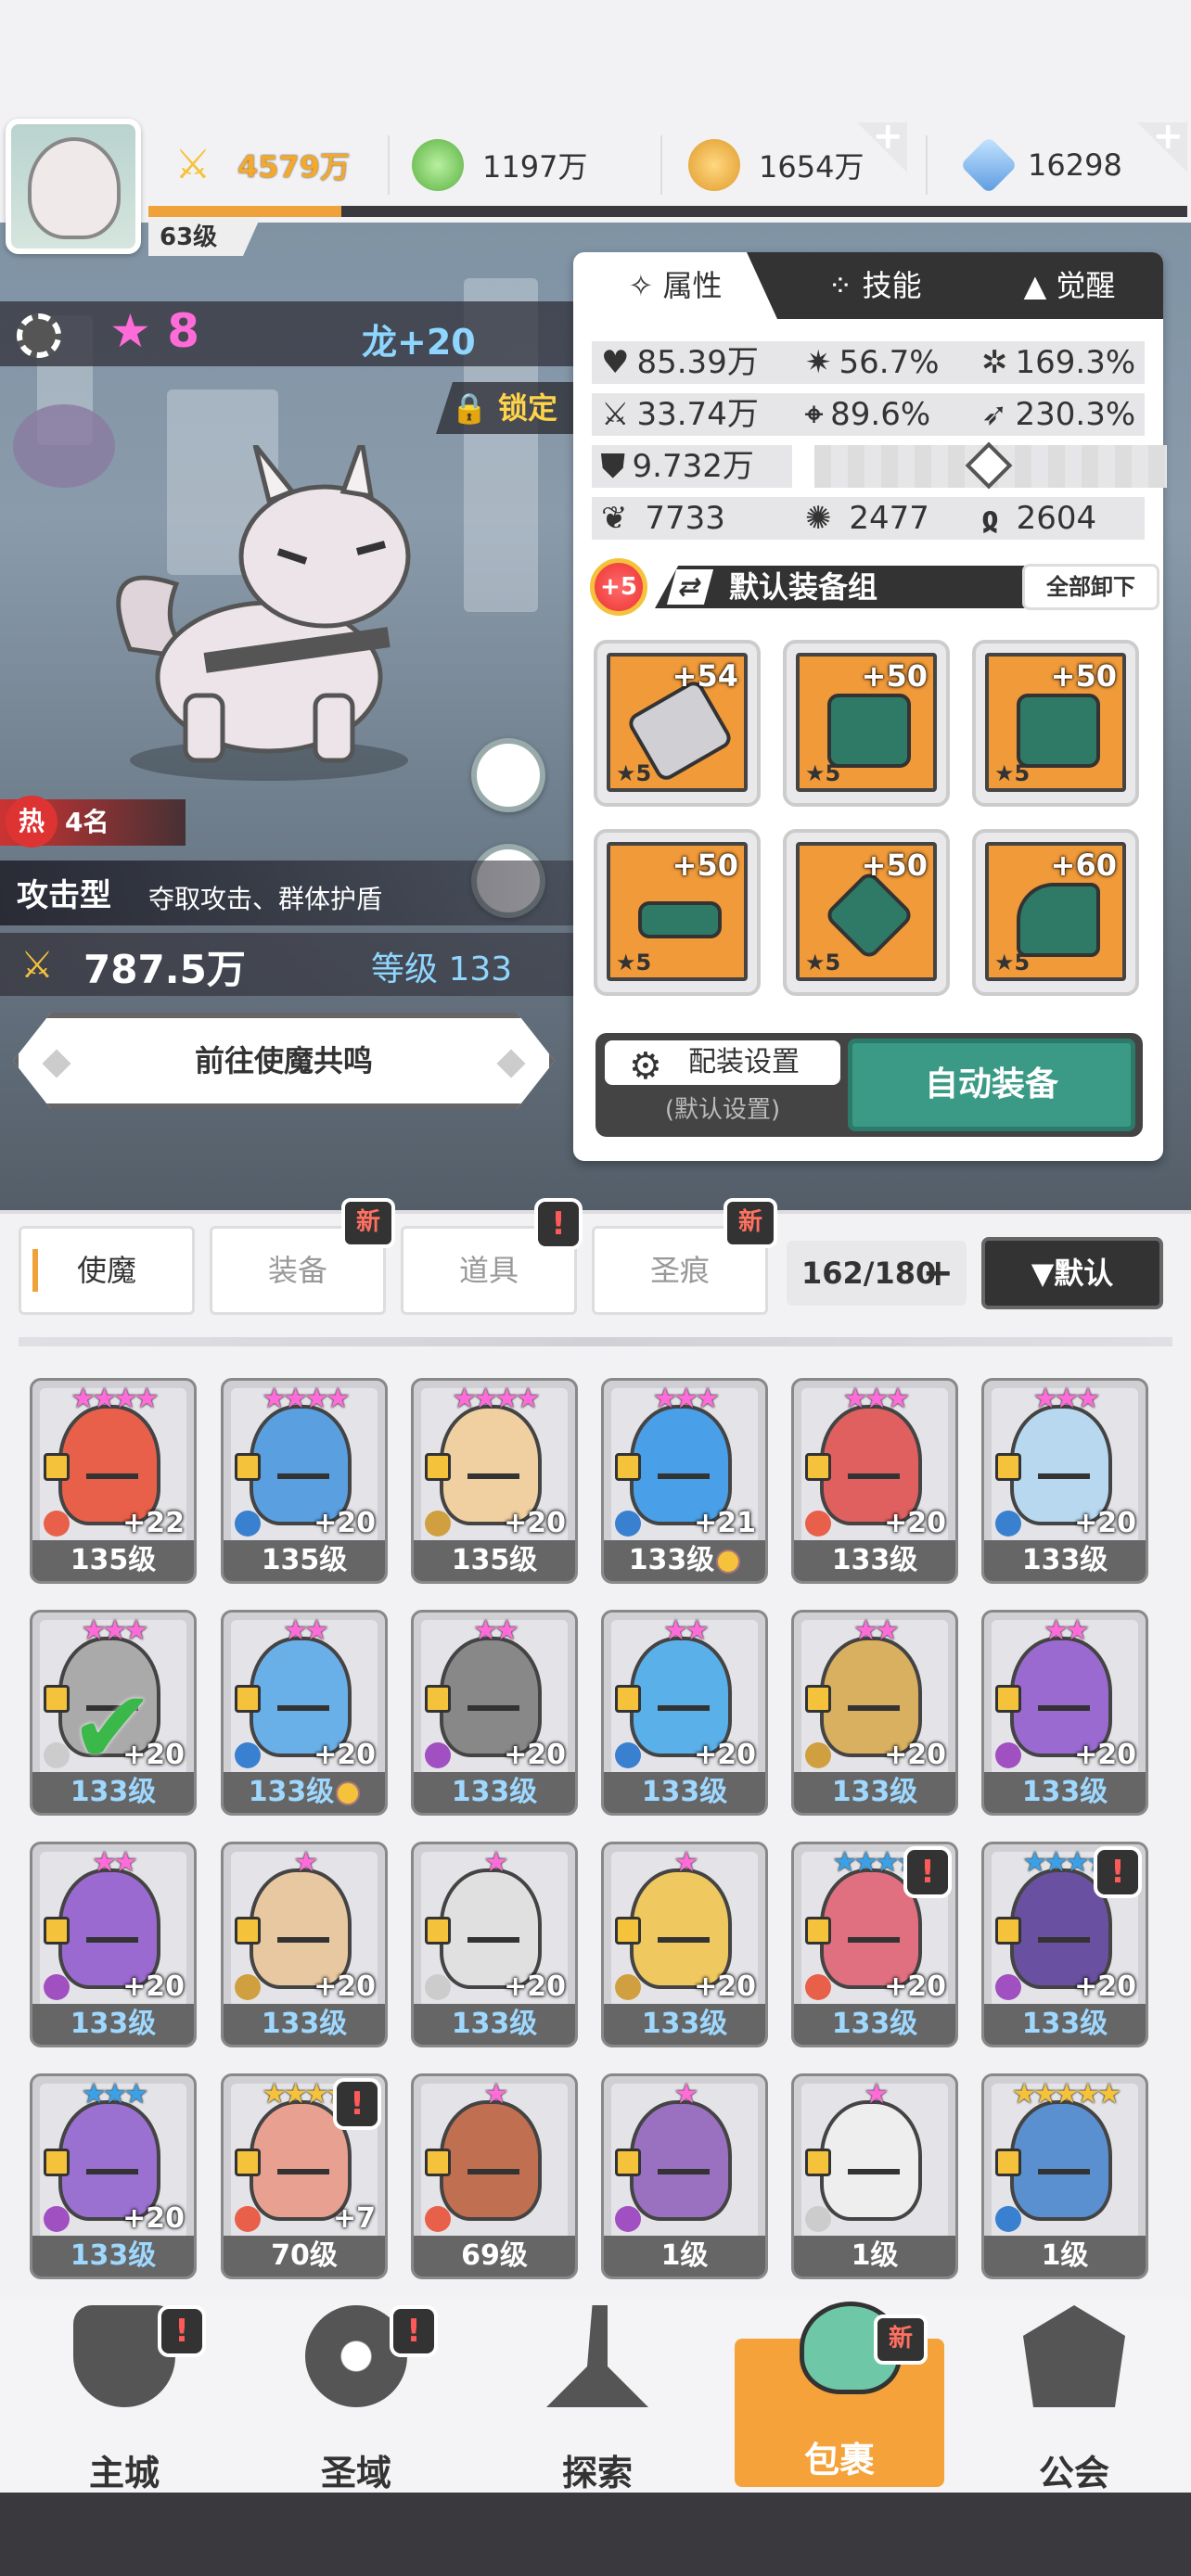 This screenshot has width=1191, height=2576. What do you see at coordinates (866, 723) in the screenshot?
I see `equip-slot-helmet: +50 ★5` at bounding box center [866, 723].